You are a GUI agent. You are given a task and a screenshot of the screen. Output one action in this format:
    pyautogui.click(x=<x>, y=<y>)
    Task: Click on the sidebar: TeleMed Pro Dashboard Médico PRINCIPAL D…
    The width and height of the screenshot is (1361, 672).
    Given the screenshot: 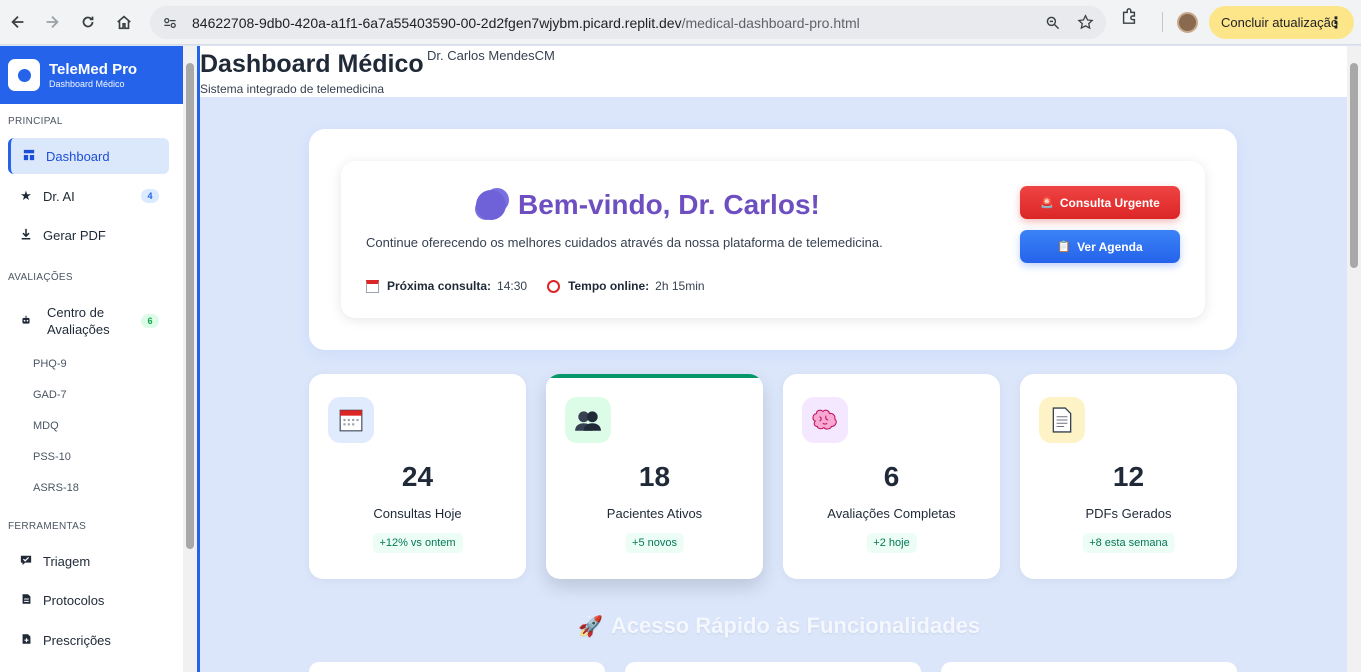 What is the action you would take?
    pyautogui.click(x=91, y=359)
    